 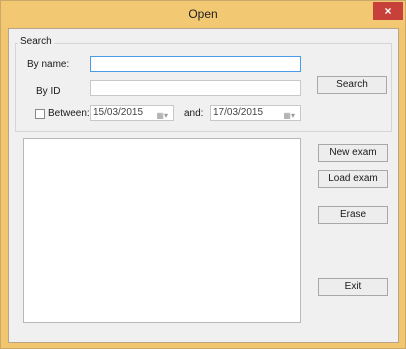 What do you see at coordinates (40, 114) in the screenshot?
I see `between-checkbox` at bounding box center [40, 114].